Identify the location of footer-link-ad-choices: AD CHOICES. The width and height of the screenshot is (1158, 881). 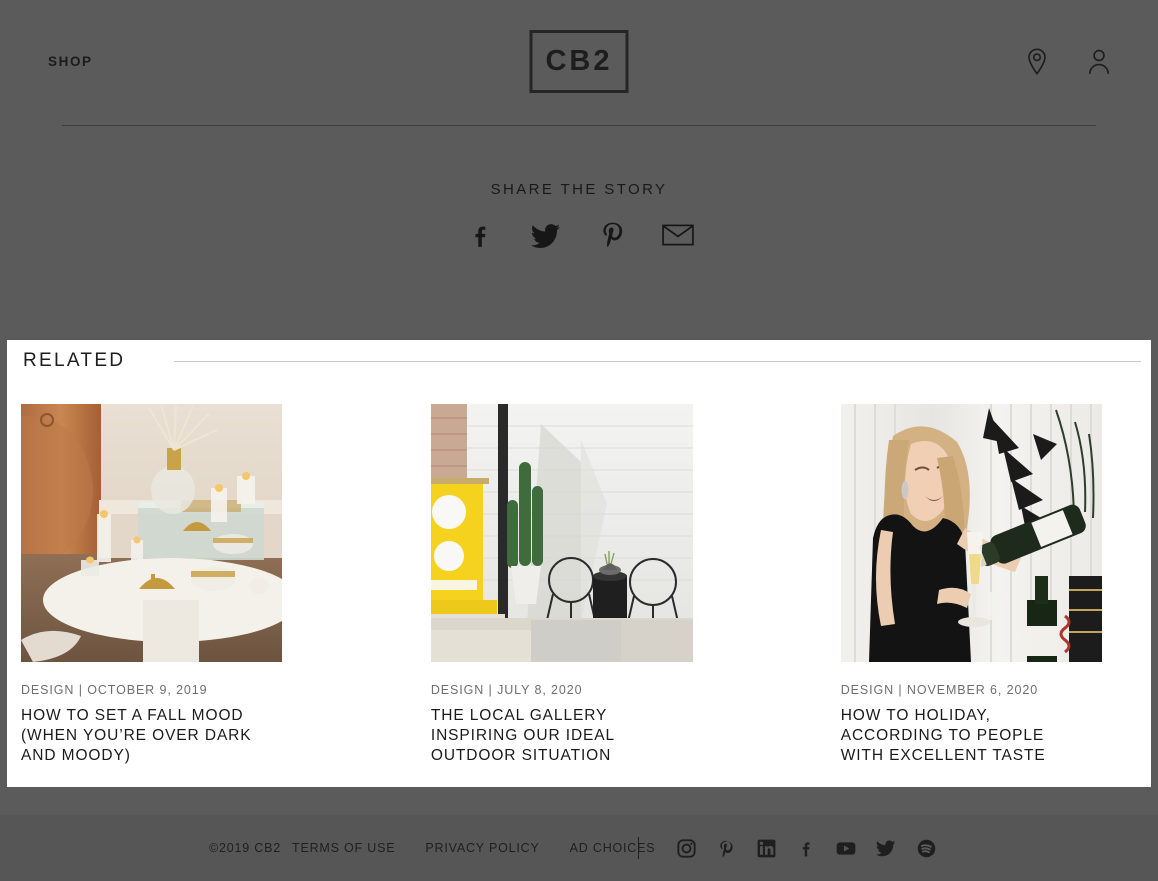
(613, 848).